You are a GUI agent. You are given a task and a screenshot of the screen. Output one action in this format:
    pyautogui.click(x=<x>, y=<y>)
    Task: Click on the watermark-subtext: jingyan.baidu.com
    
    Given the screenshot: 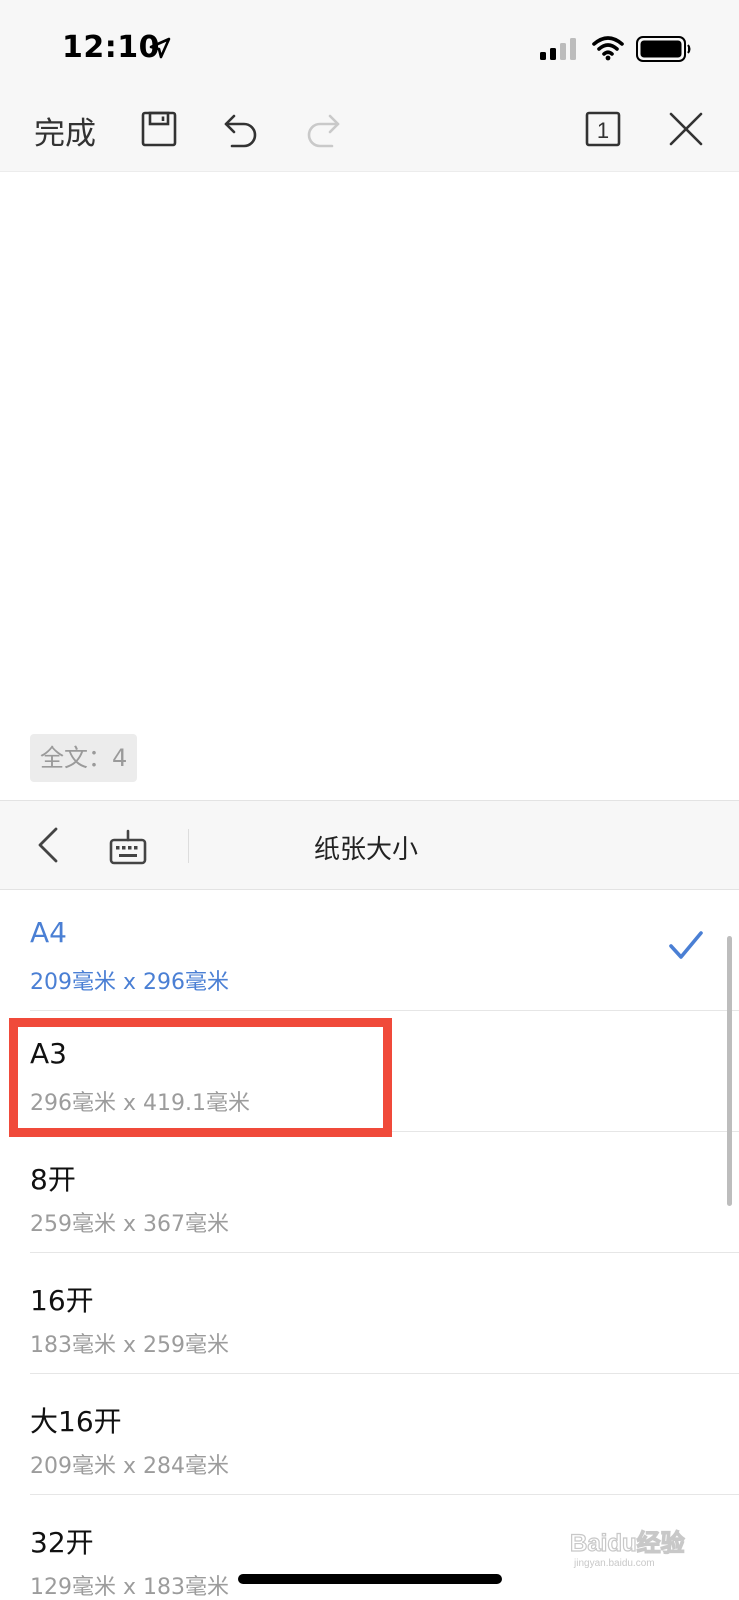 What is the action you would take?
    pyautogui.click(x=614, y=1563)
    